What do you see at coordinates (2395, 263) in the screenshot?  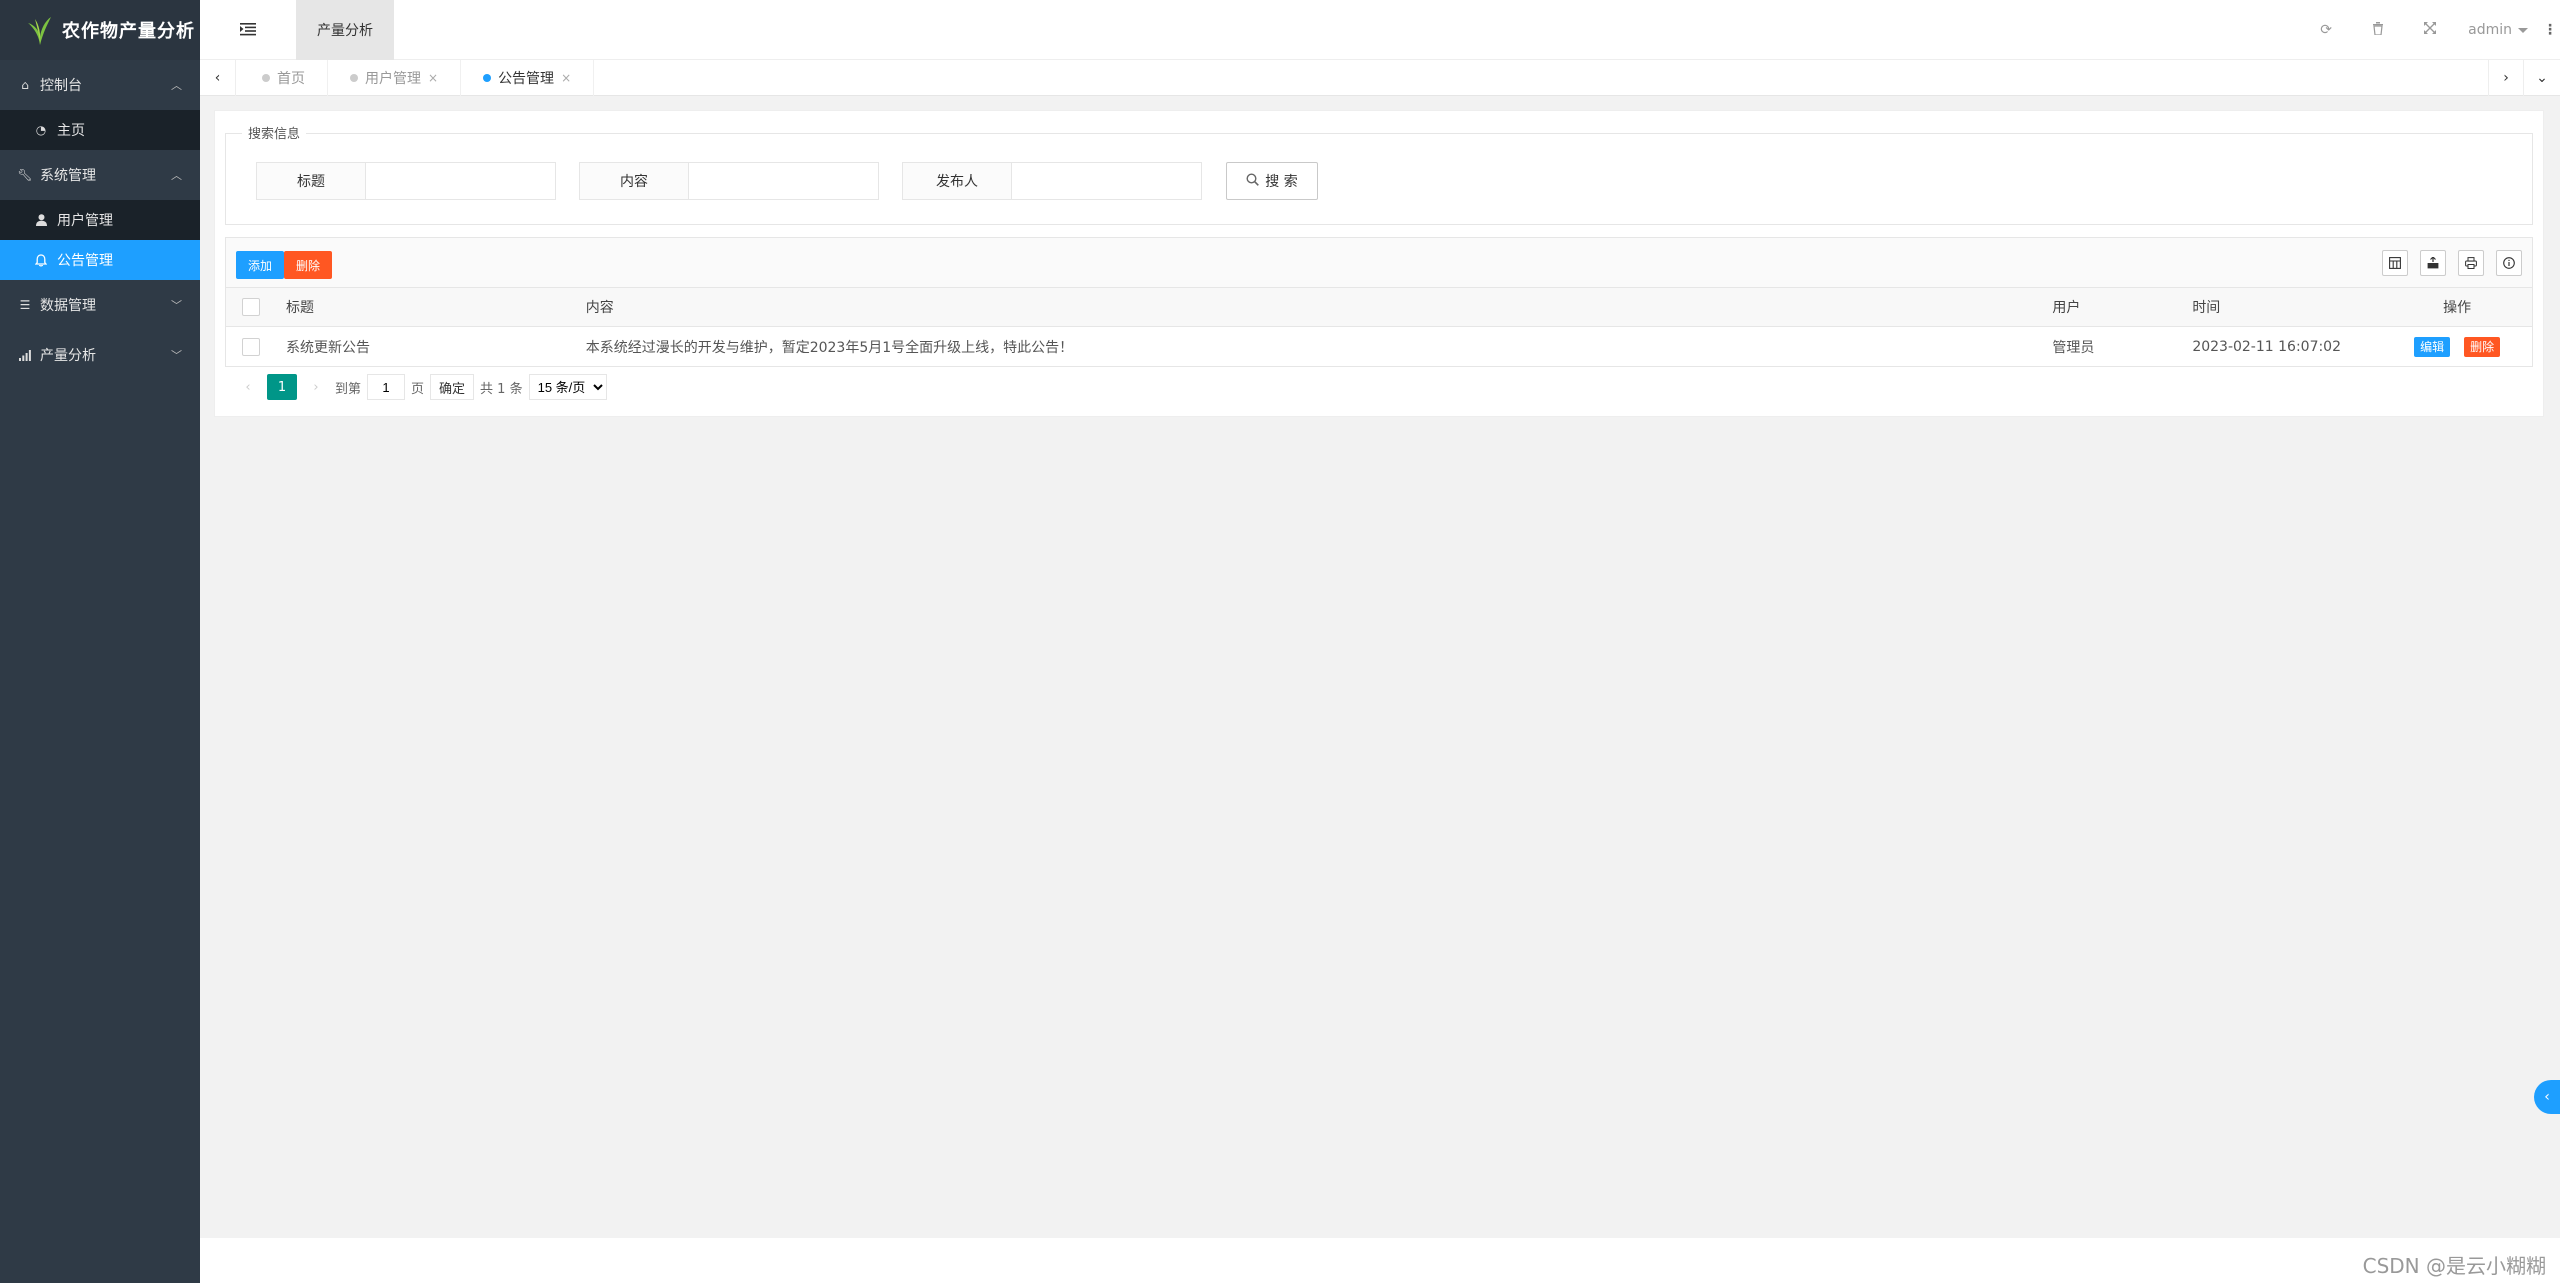 I see `columns-icon` at bounding box center [2395, 263].